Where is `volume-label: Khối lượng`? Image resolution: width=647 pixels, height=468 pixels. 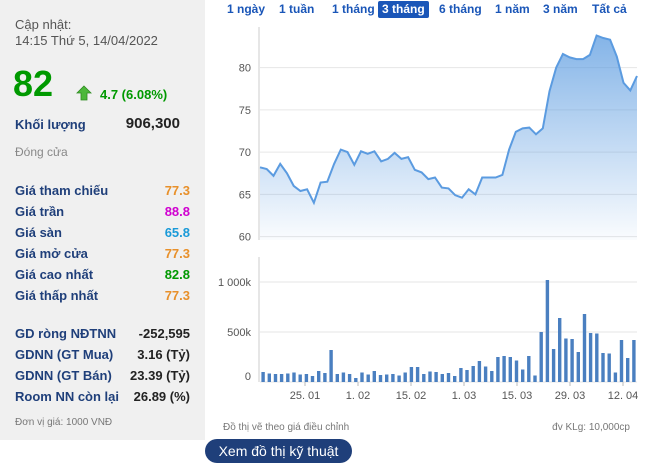 volume-label: Khối lượng is located at coordinates (50, 124).